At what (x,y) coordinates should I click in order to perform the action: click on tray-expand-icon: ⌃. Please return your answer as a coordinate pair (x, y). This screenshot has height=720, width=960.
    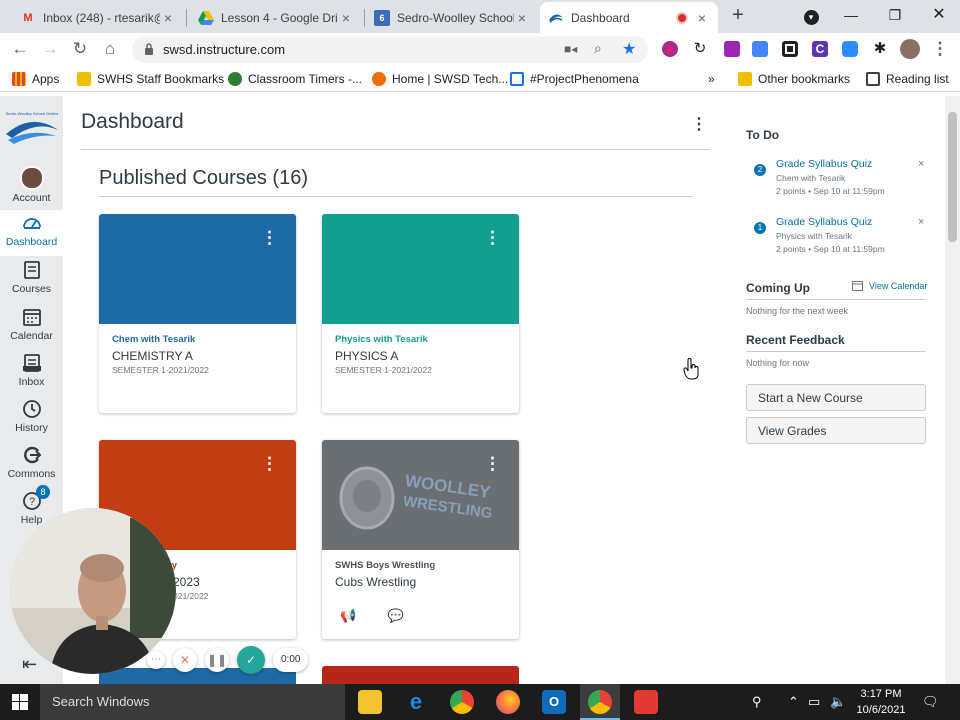
    Looking at the image, I should click on (793, 702).